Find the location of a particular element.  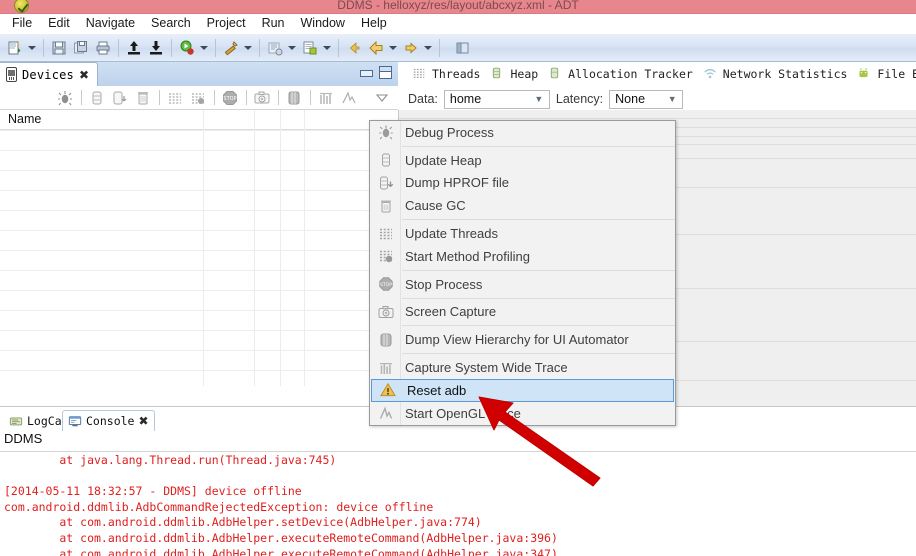

tab-heap-label: Heap is located at coordinates (524, 74).